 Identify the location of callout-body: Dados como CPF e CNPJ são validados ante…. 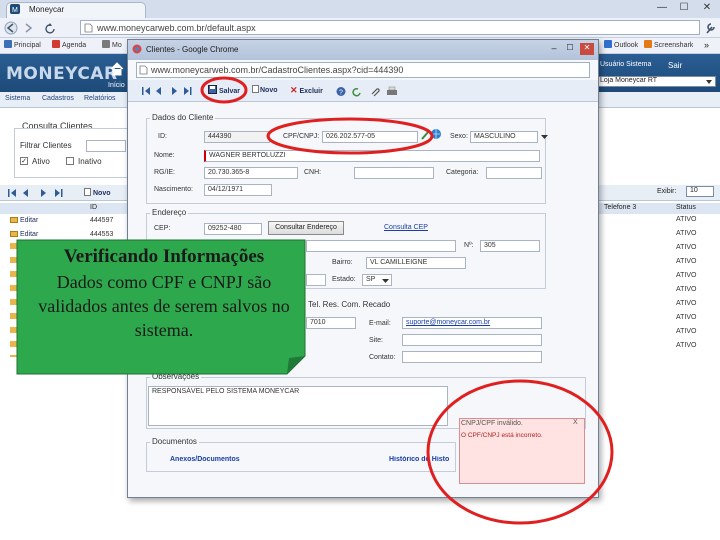
(164, 306).